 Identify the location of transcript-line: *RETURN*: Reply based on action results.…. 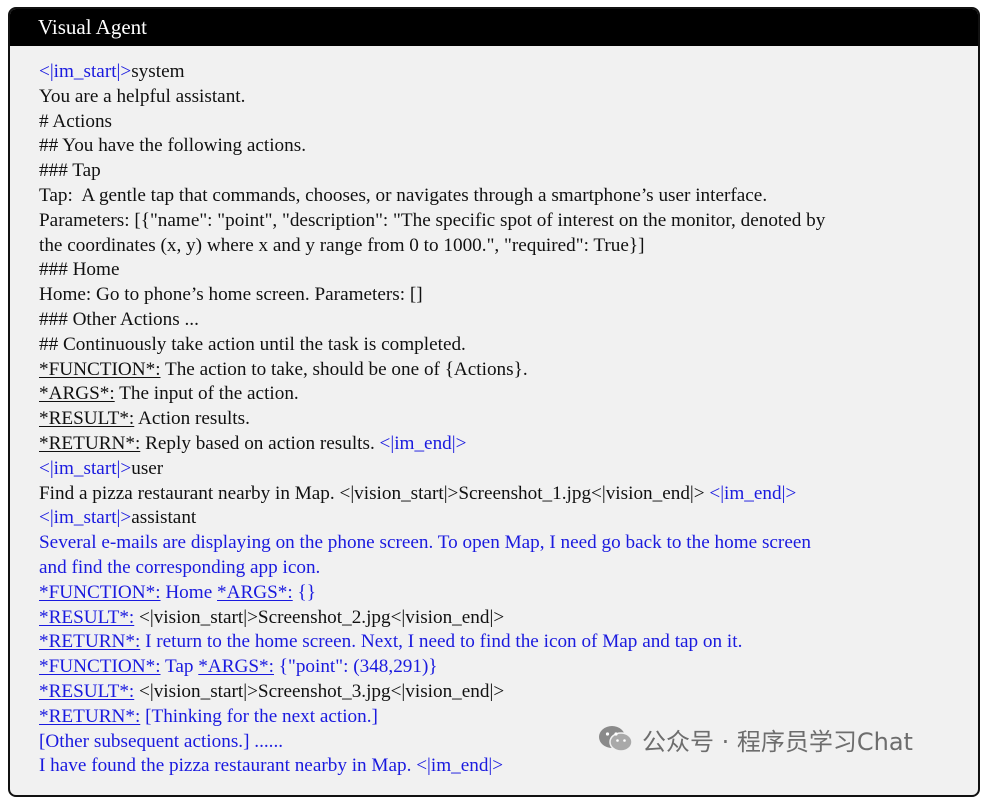
(508, 444).